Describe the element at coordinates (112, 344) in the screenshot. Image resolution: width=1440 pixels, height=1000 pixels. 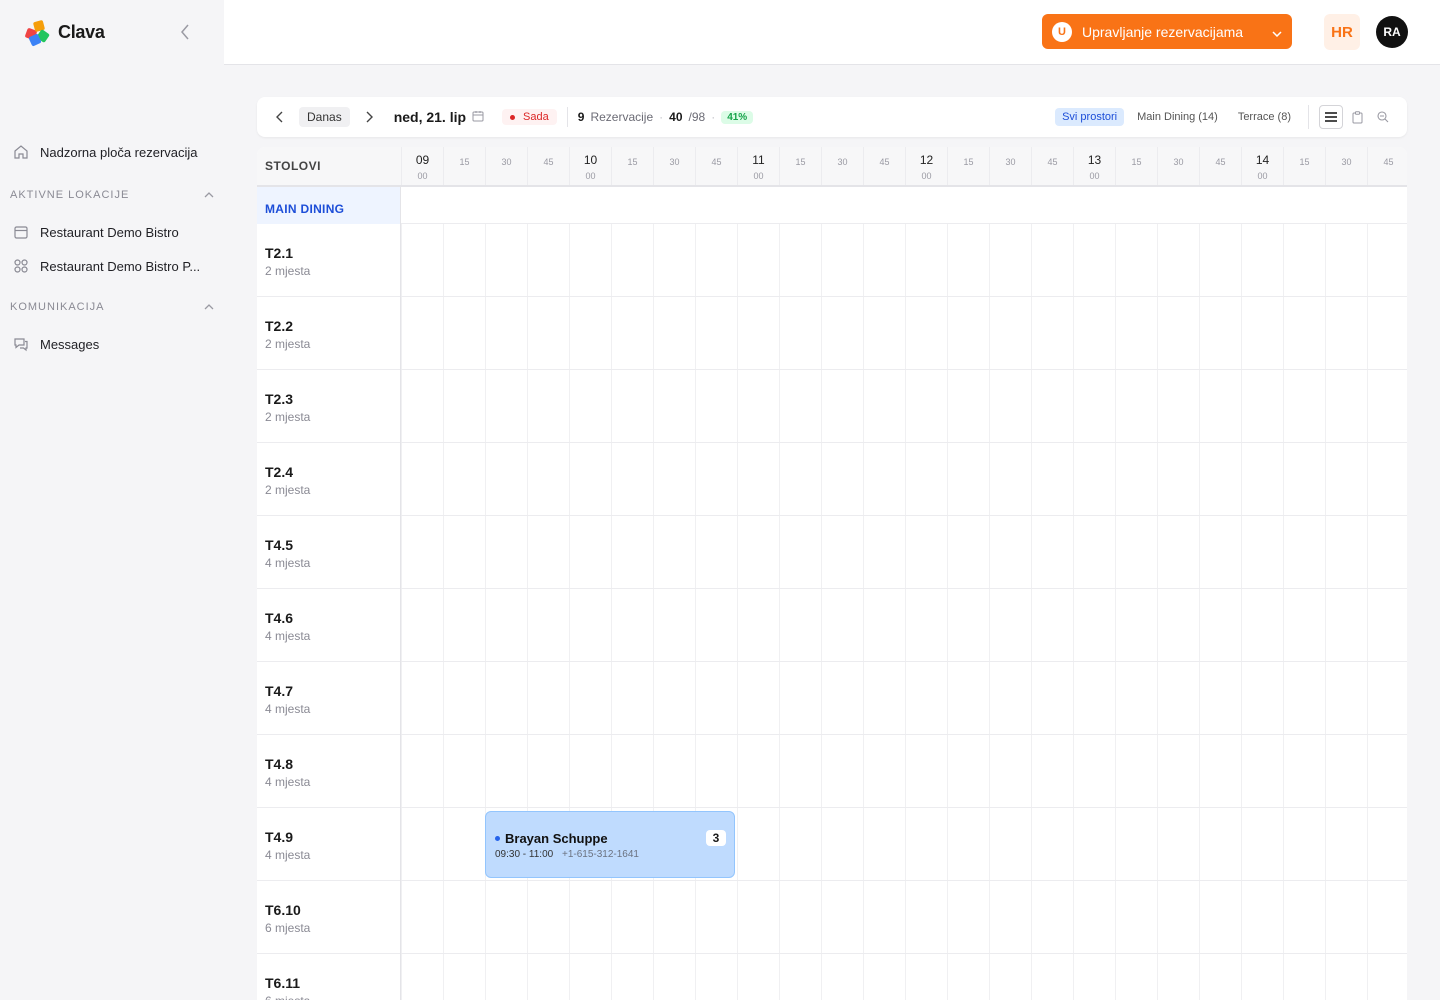
I see `sidebar-item-messages: Messages` at that location.